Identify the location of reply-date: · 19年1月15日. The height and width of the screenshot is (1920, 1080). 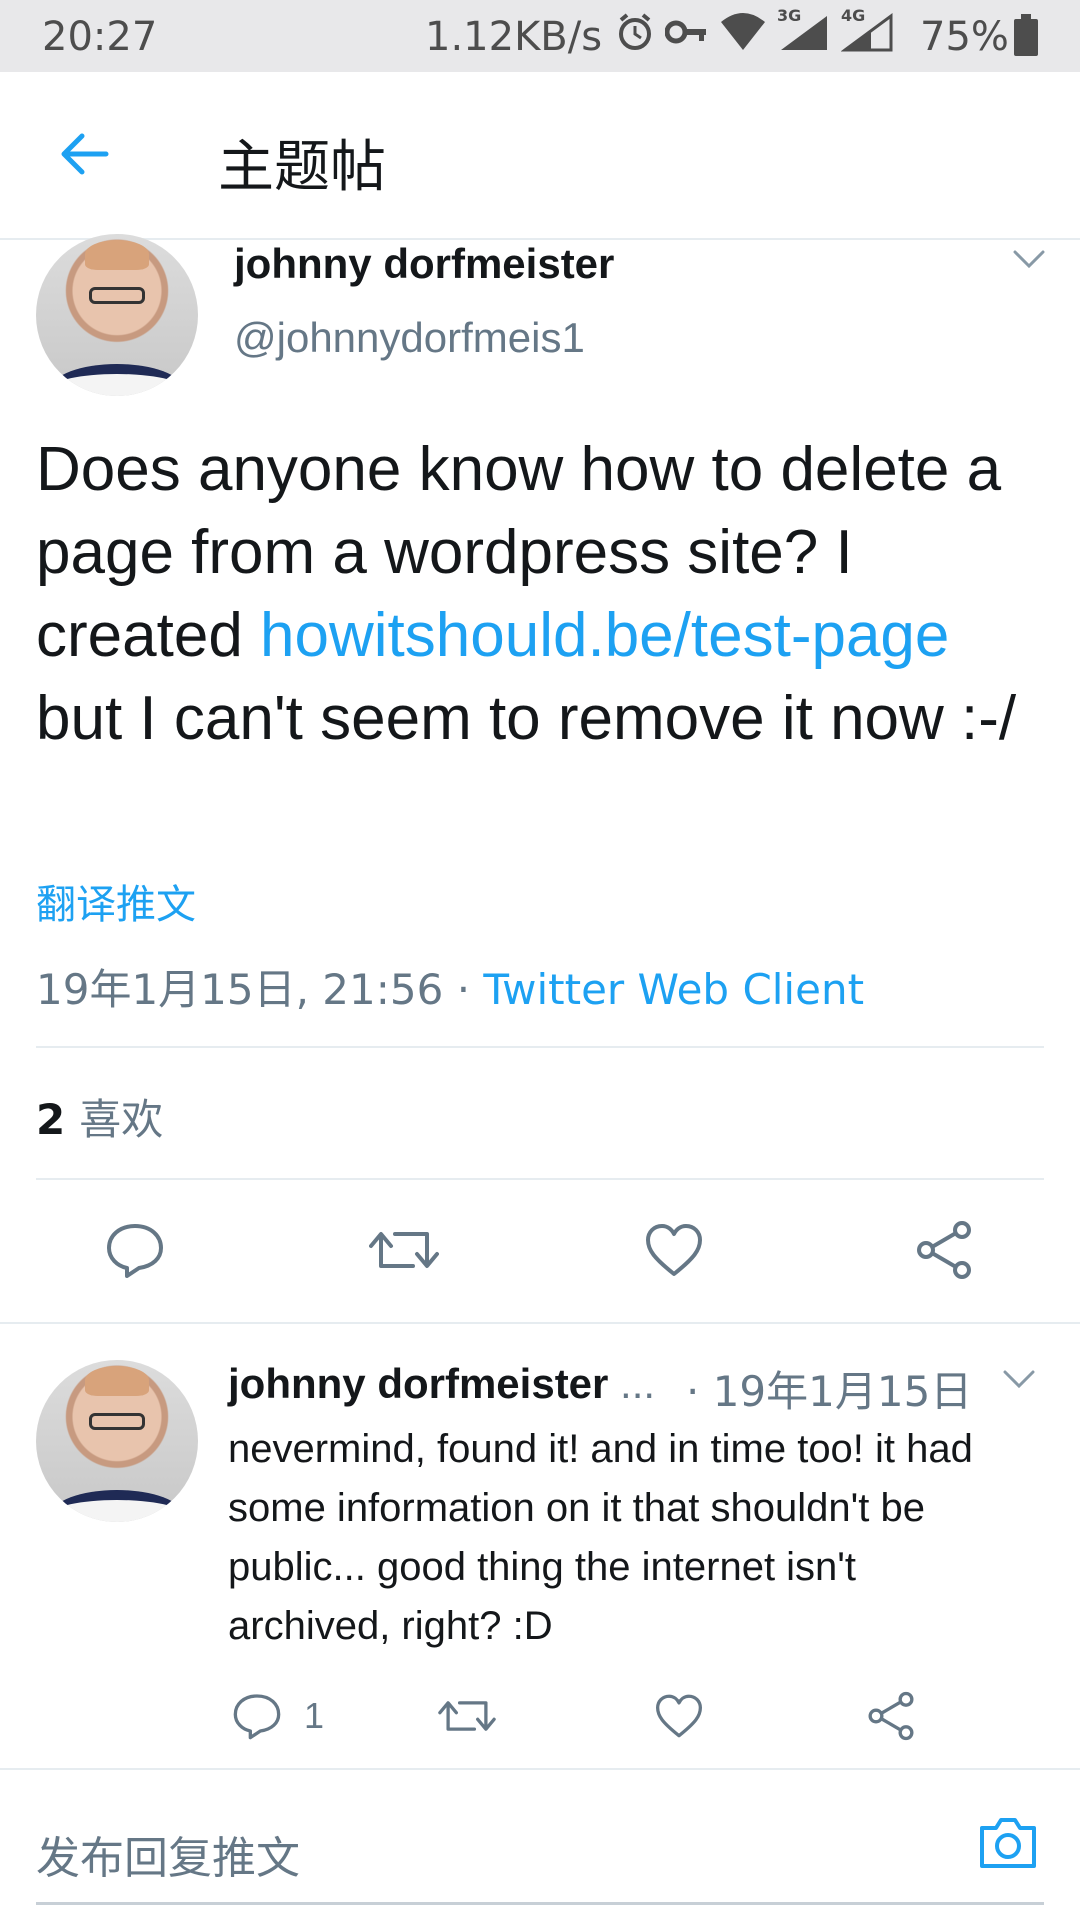
(829, 1391).